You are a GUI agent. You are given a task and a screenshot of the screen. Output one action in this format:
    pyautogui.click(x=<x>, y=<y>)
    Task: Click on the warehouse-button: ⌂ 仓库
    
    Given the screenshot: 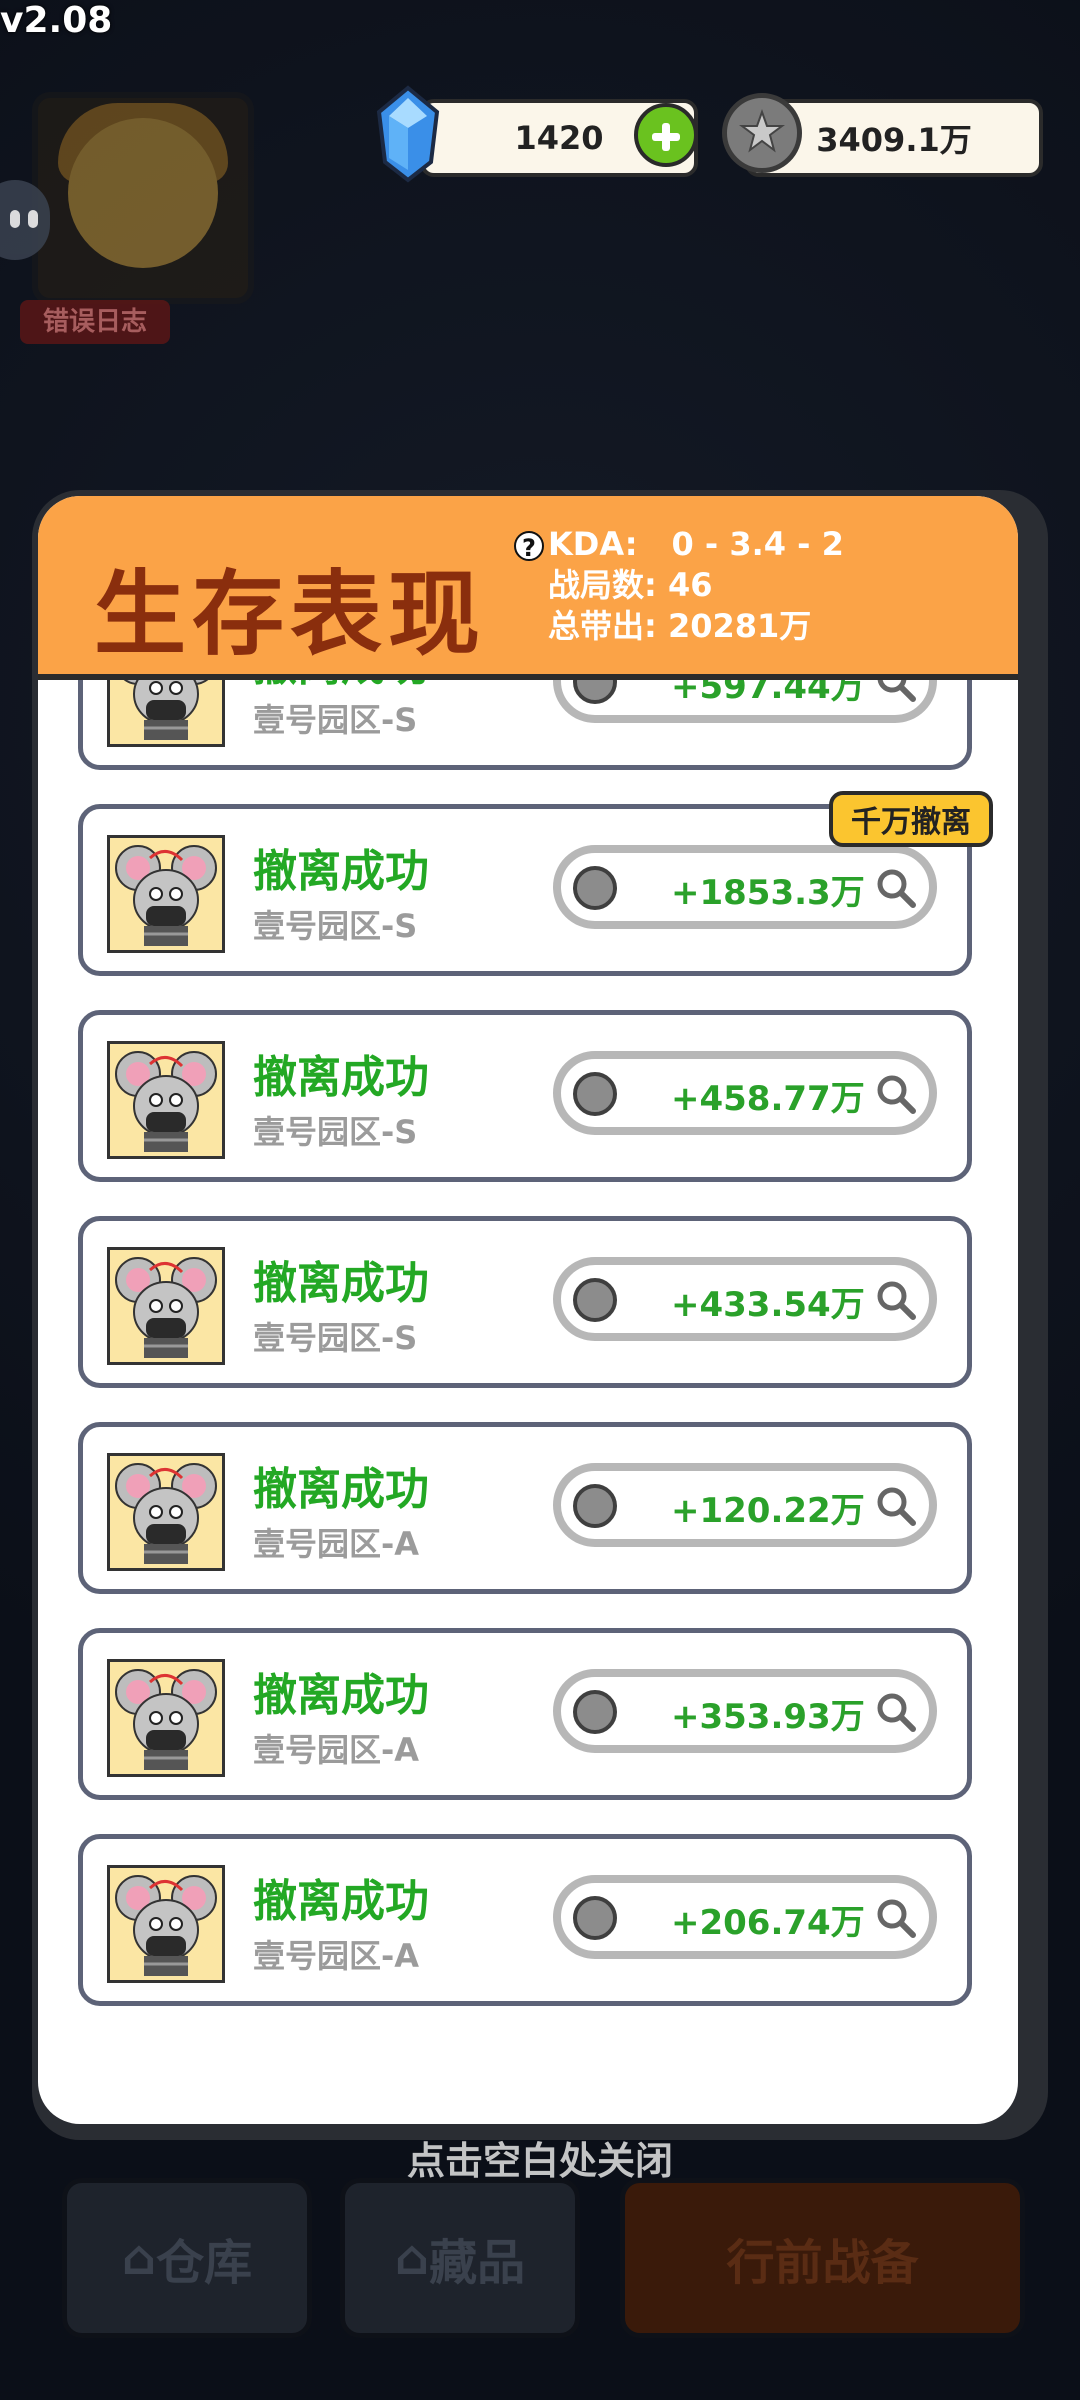 What is the action you would take?
    pyautogui.click(x=187, y=2258)
    